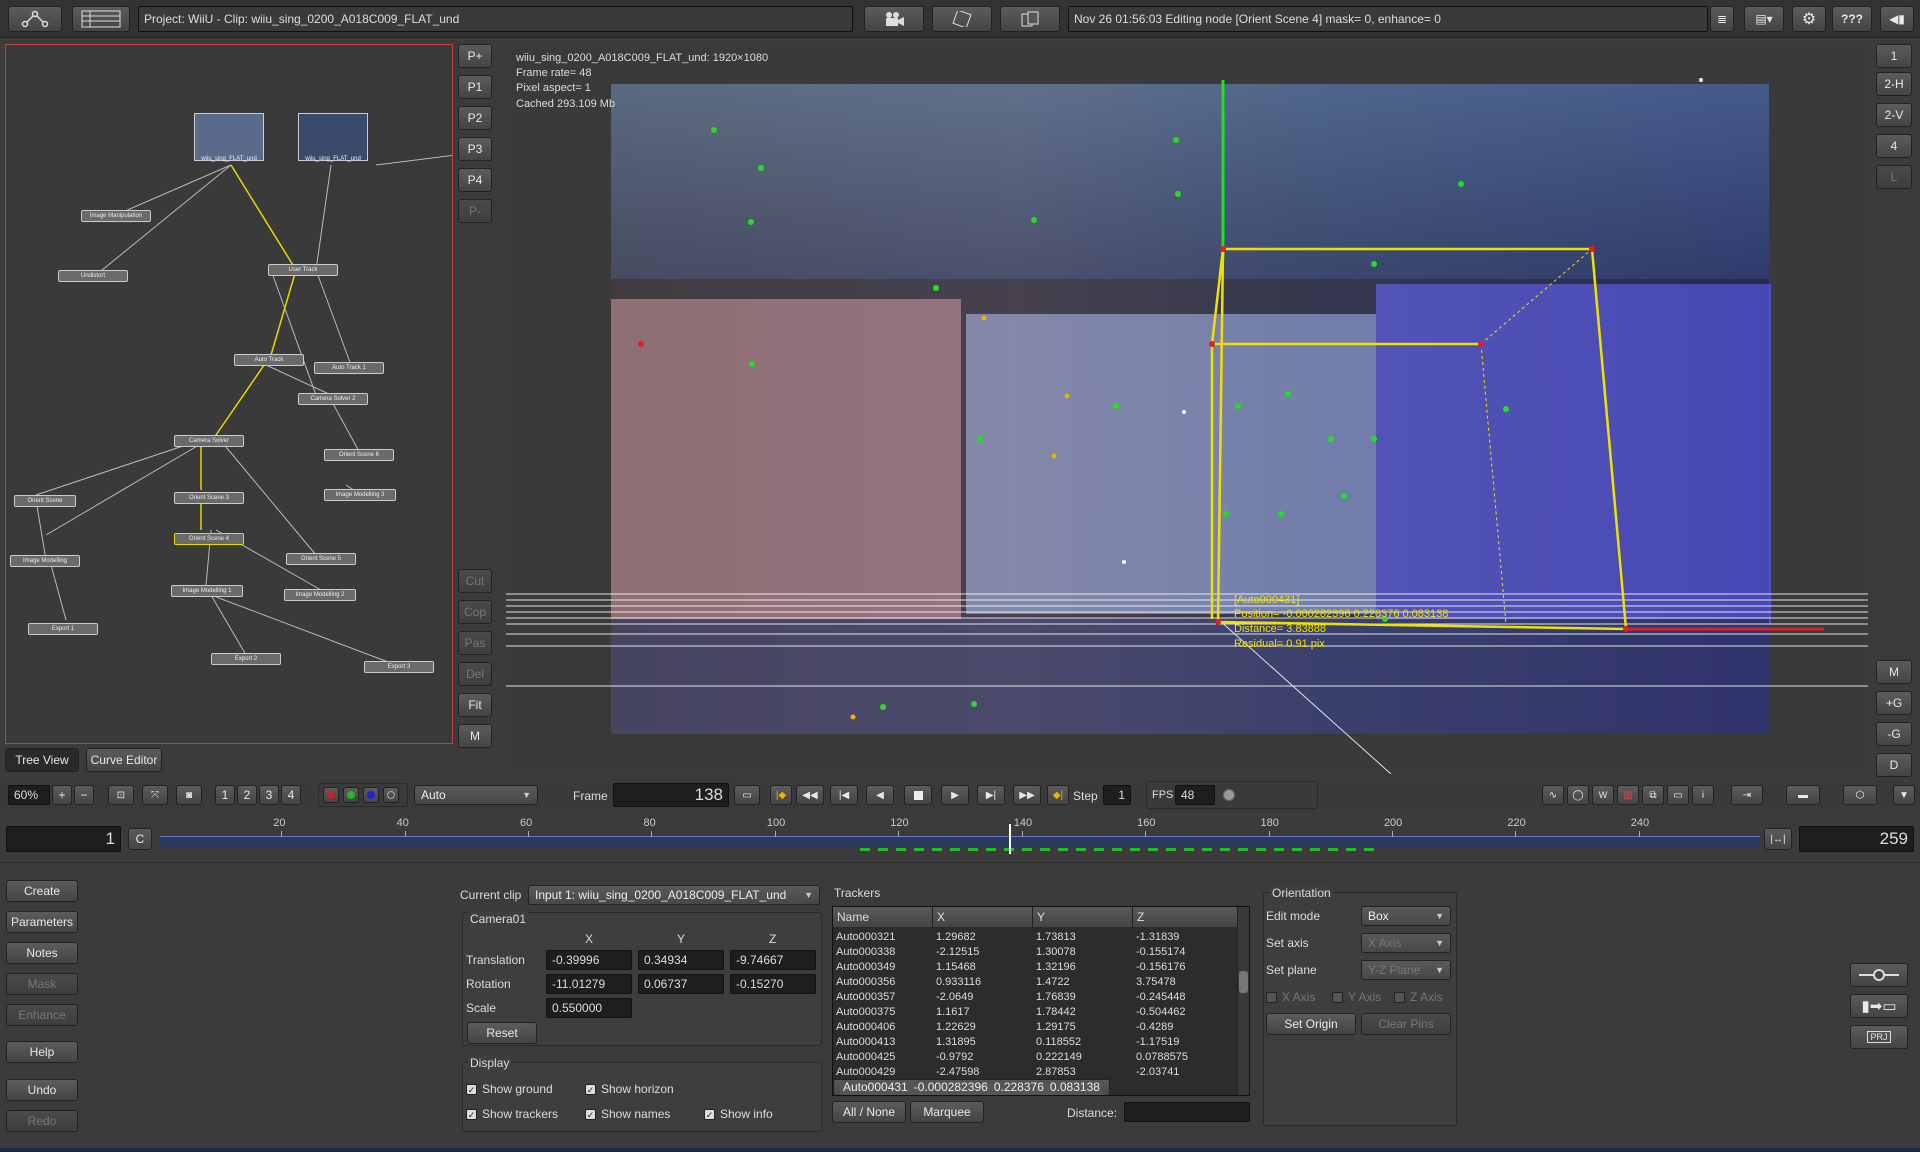  What do you see at coordinates (1195, 795) in the screenshot?
I see `fps-field: 48` at bounding box center [1195, 795].